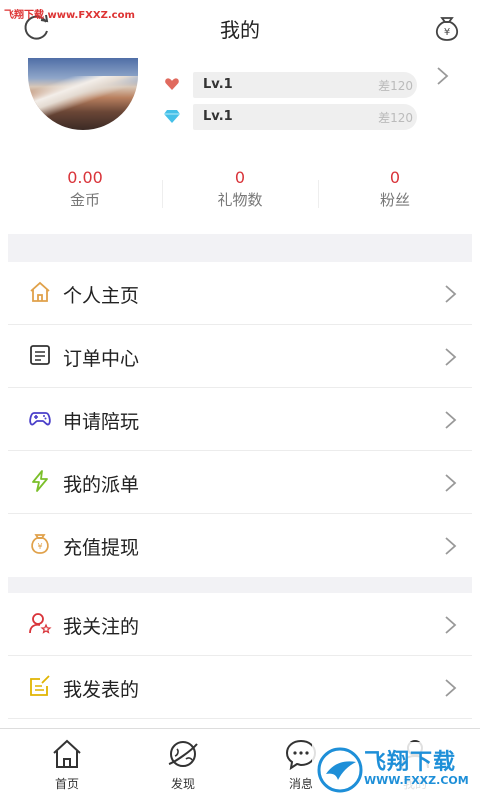 The image size is (480, 800). I want to click on tab-label: 发现, so click(182, 784).